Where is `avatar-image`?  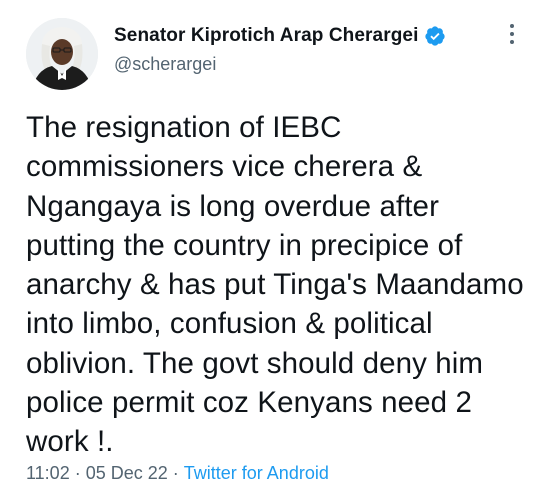 avatar-image is located at coordinates (62, 54).